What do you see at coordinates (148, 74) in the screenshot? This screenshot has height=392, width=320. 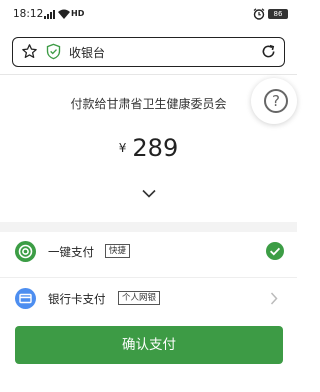 I see `header-divider` at bounding box center [148, 74].